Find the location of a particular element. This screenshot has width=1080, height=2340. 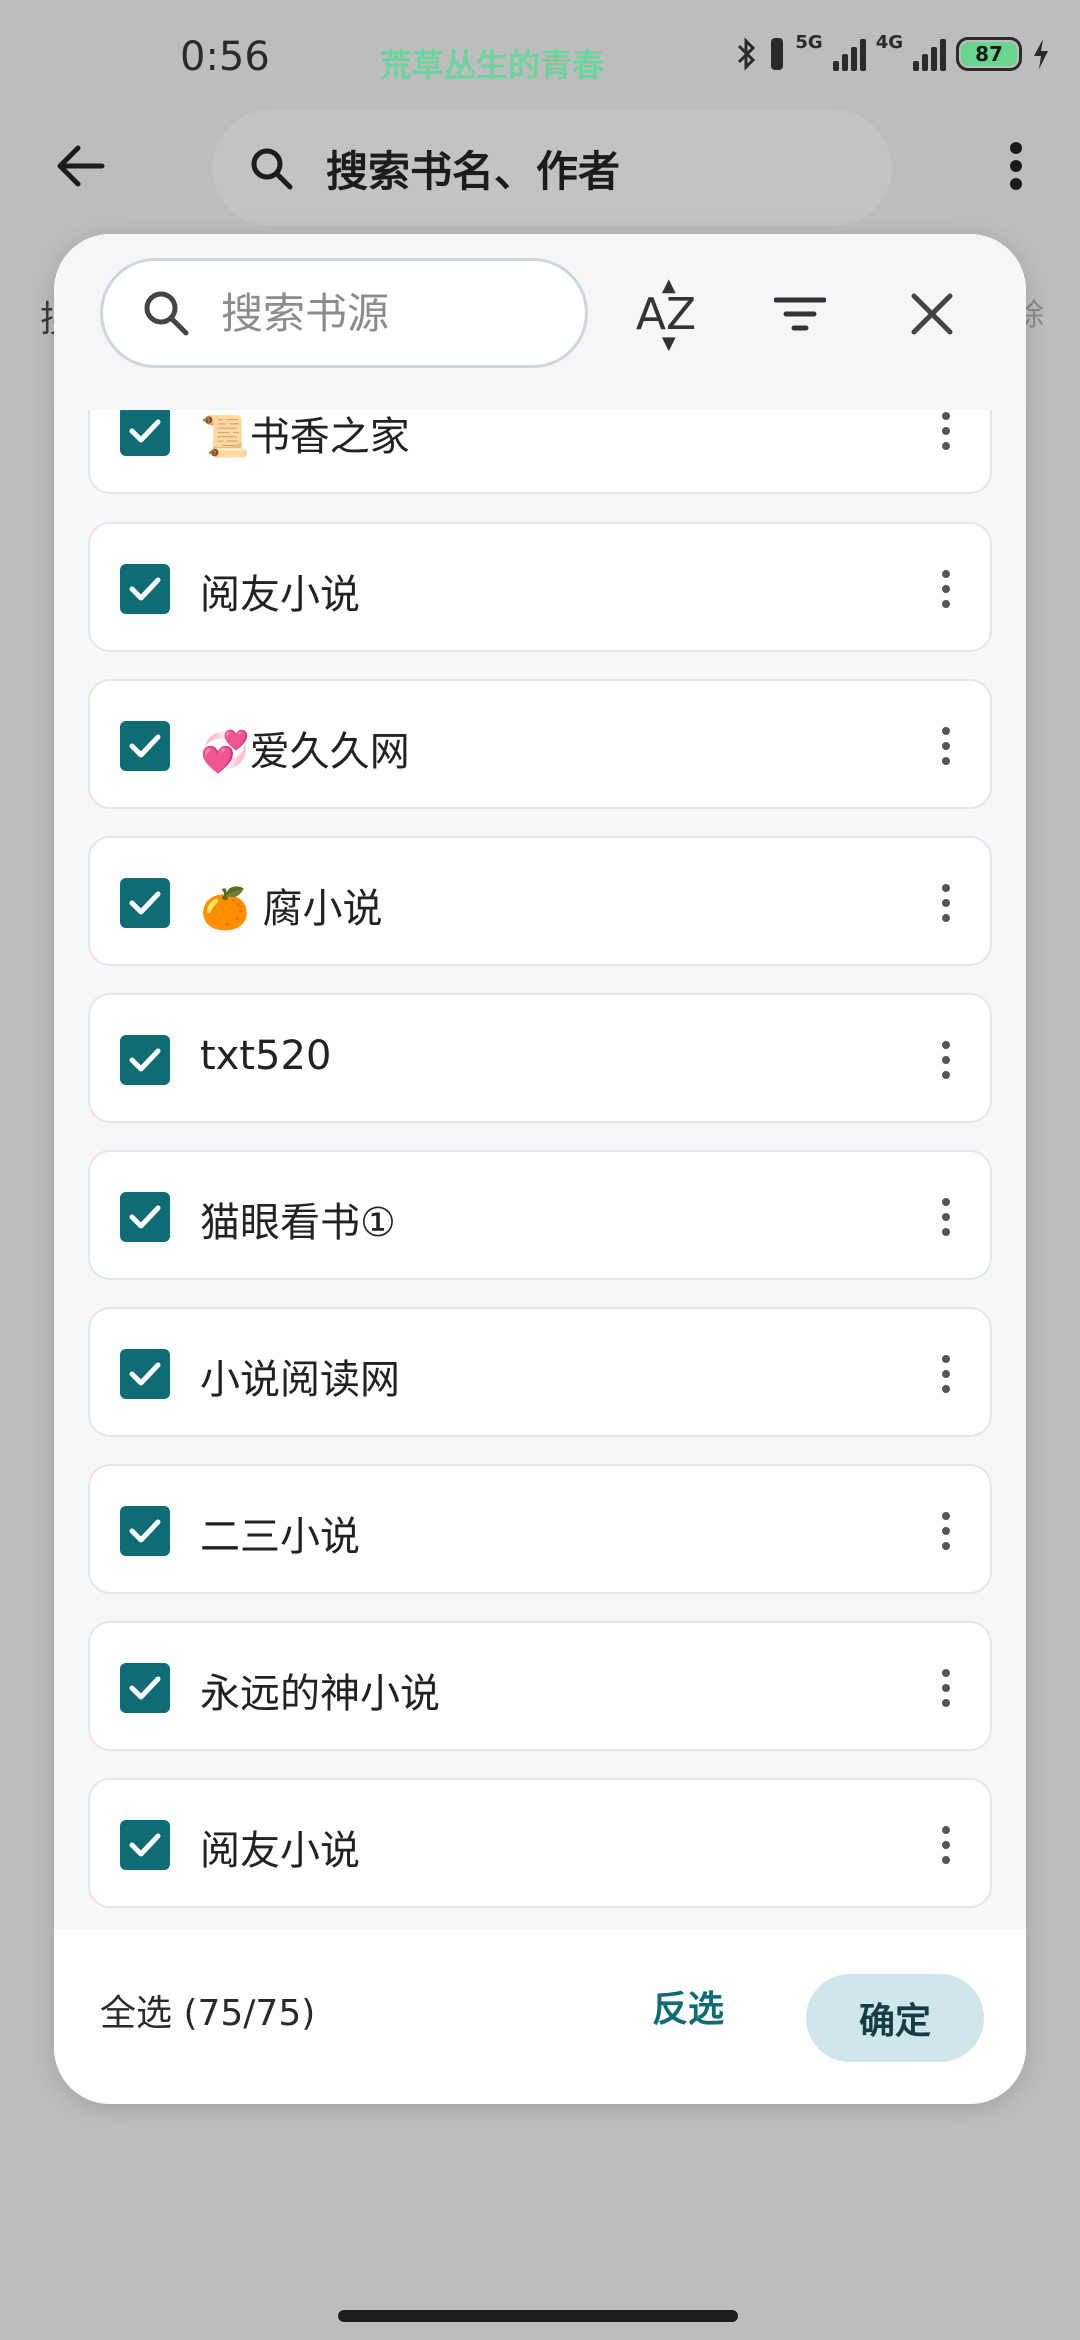

filter-button is located at coordinates (800, 314).